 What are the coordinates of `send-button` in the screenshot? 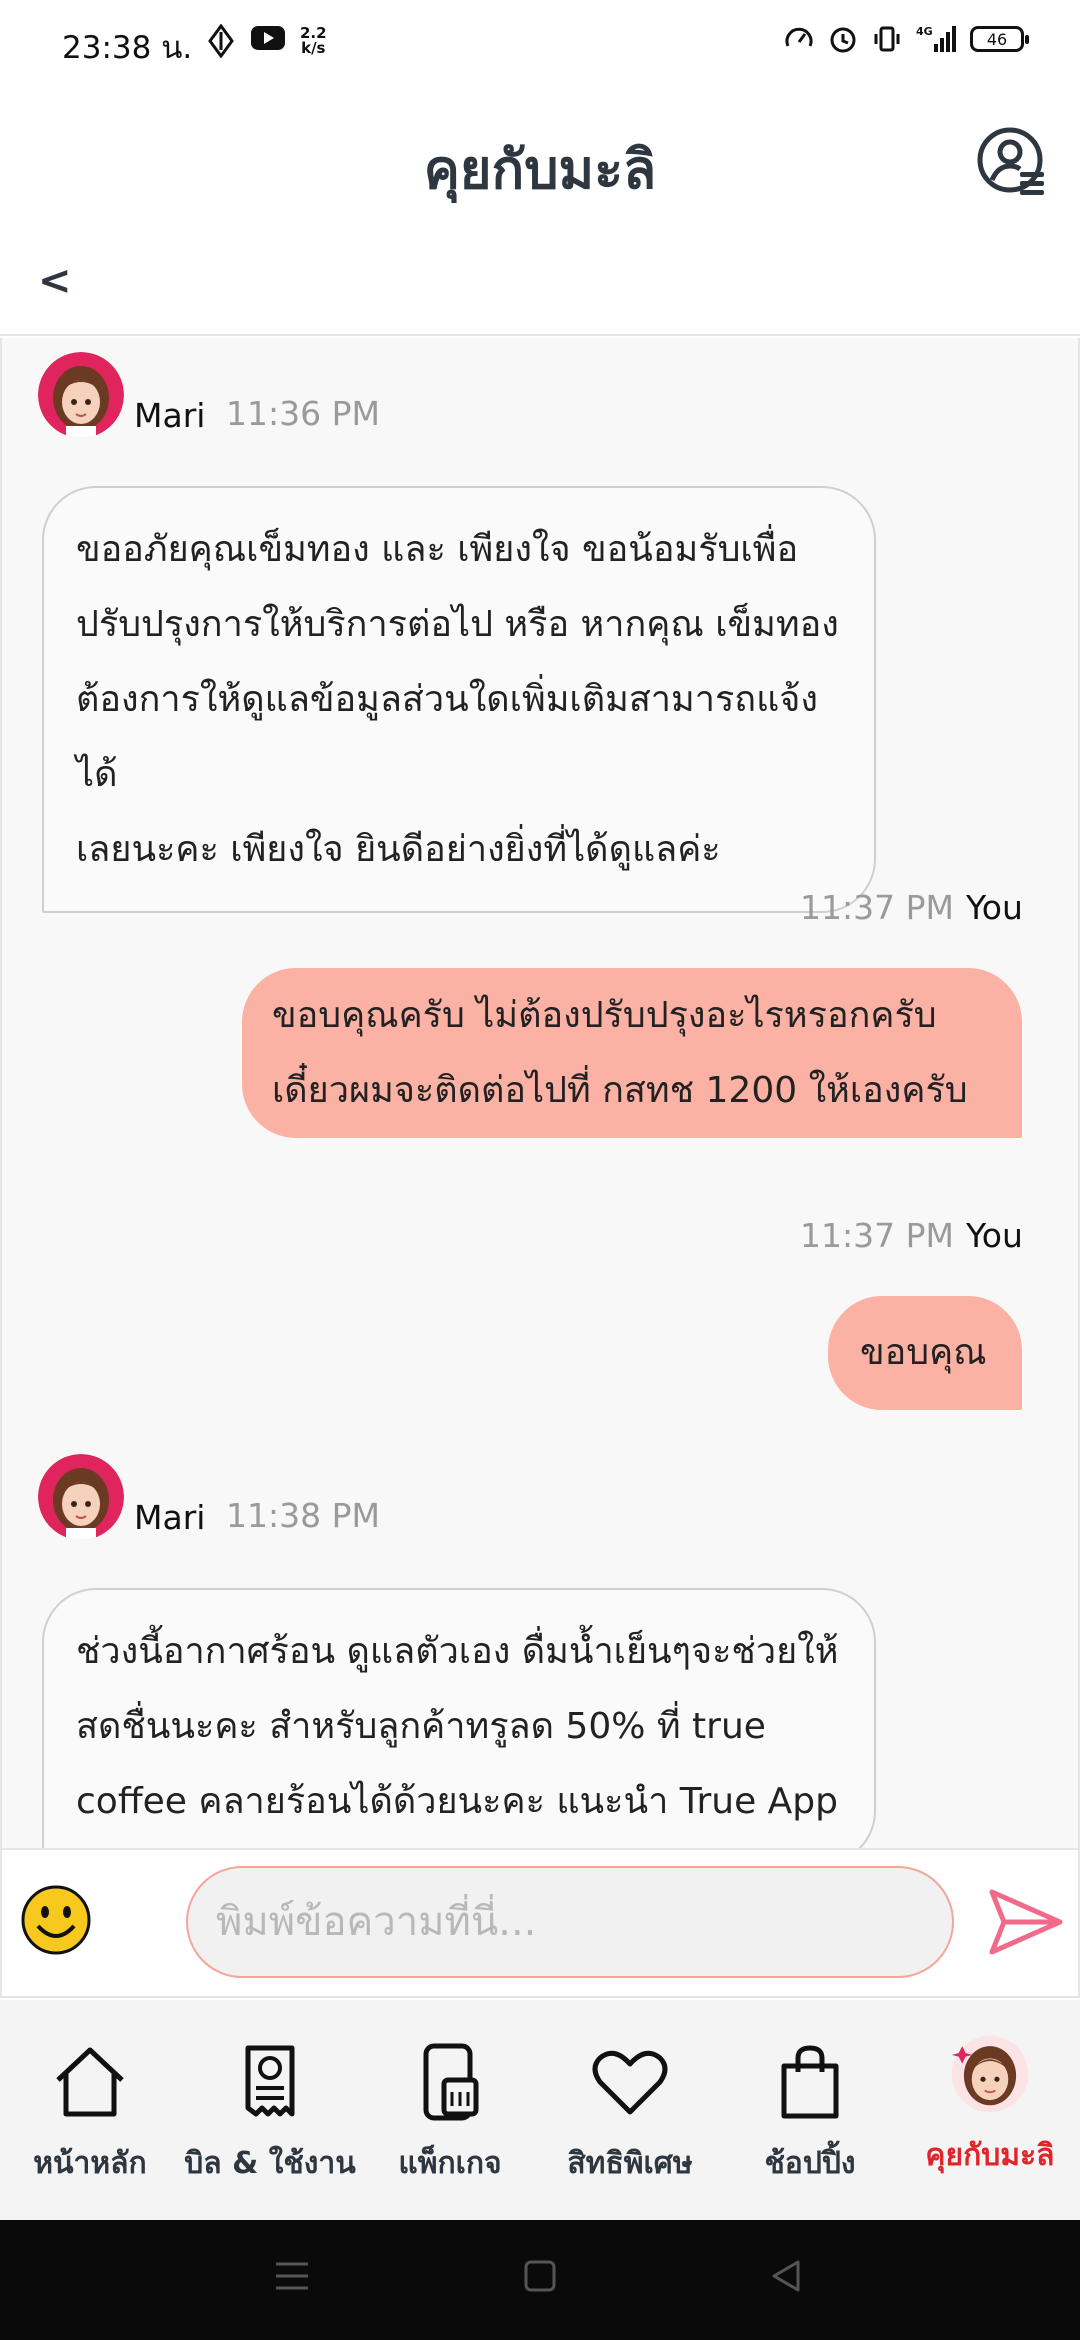 It's located at (1026, 1922).